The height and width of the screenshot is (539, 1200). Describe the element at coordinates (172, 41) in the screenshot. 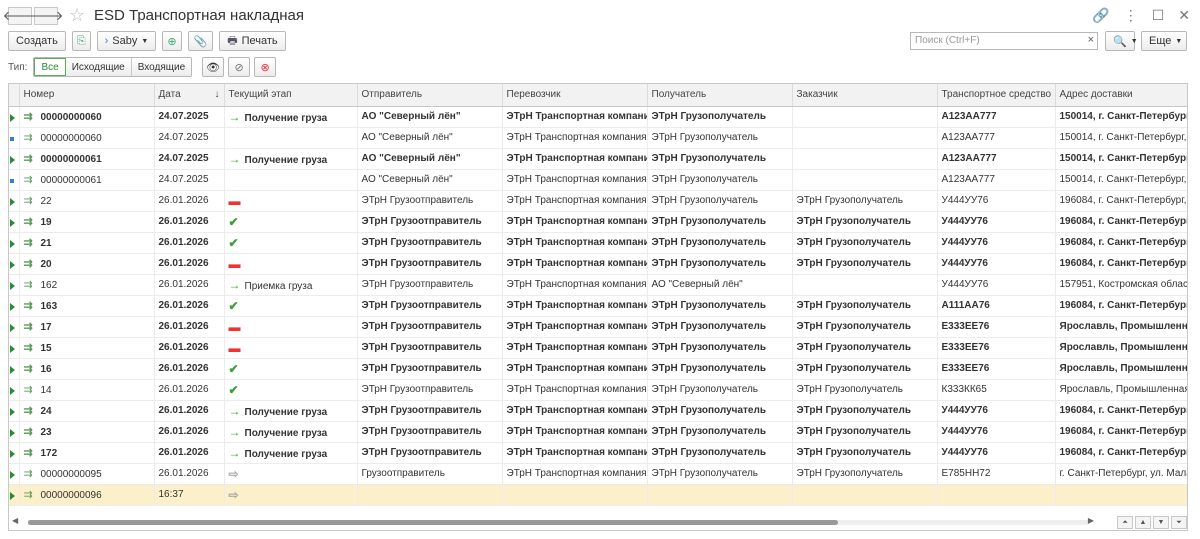

I see `add-row-button: ⊕` at that location.